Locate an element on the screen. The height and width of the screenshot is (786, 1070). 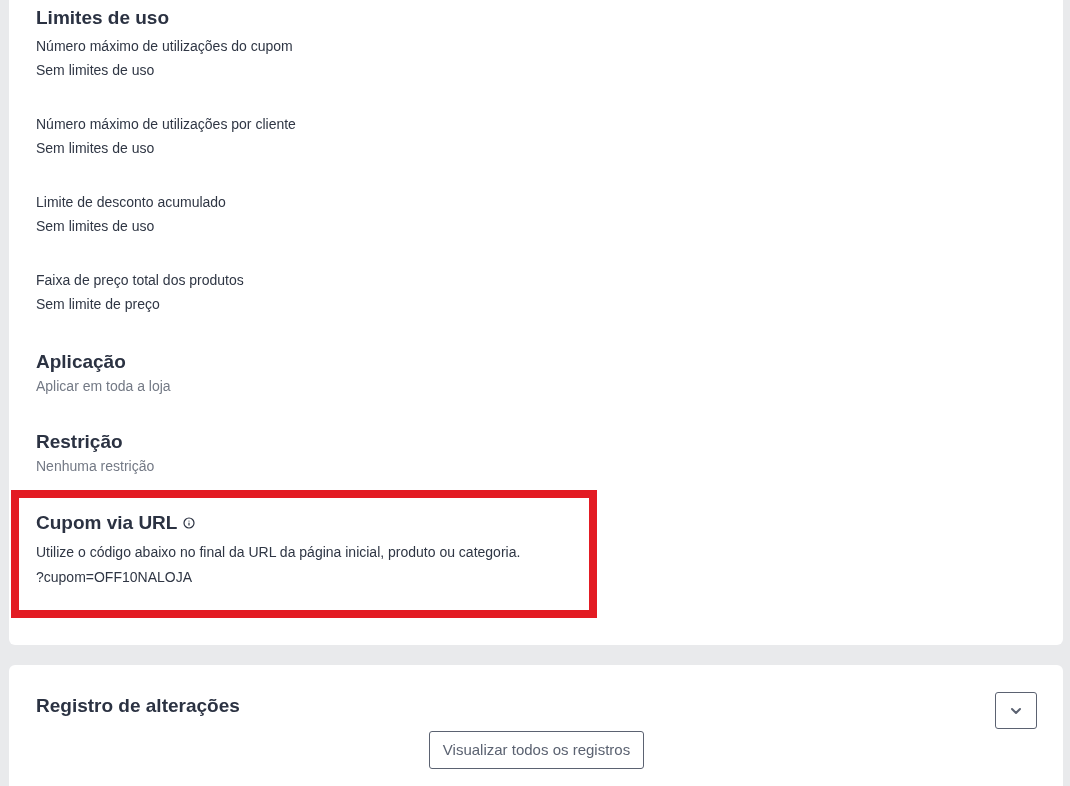
view-all-button: Visualizar todos os registros is located at coordinates (536, 750).